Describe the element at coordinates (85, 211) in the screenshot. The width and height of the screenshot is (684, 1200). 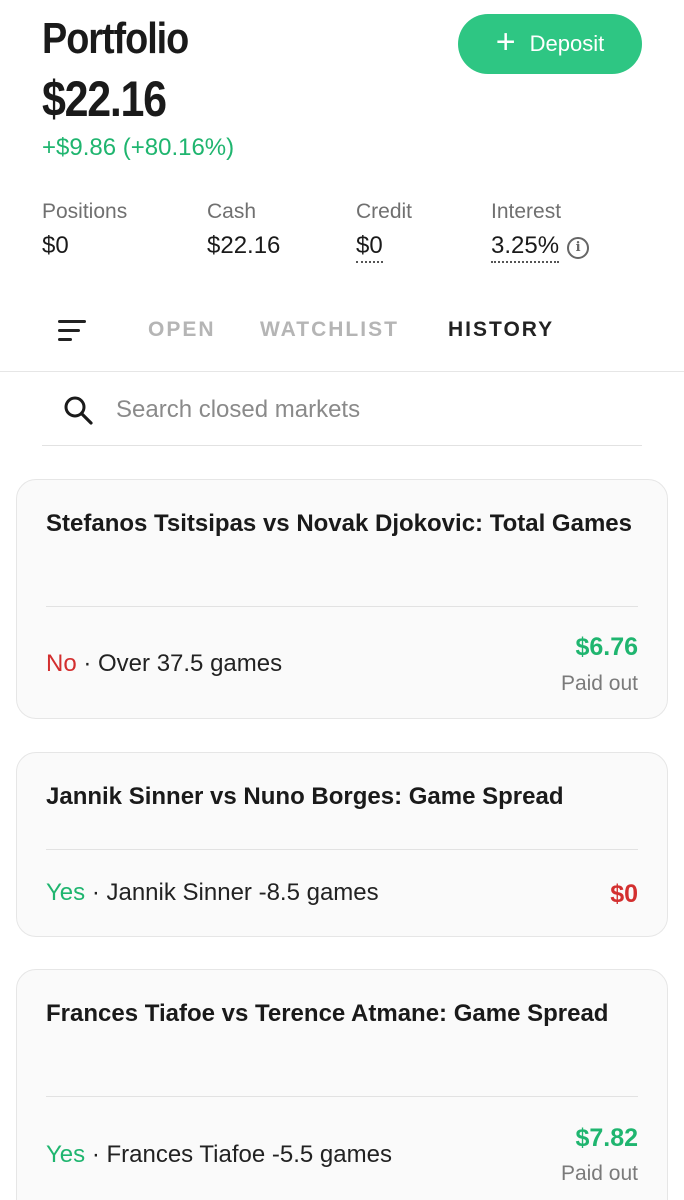
I see `stat-label: Positions` at that location.